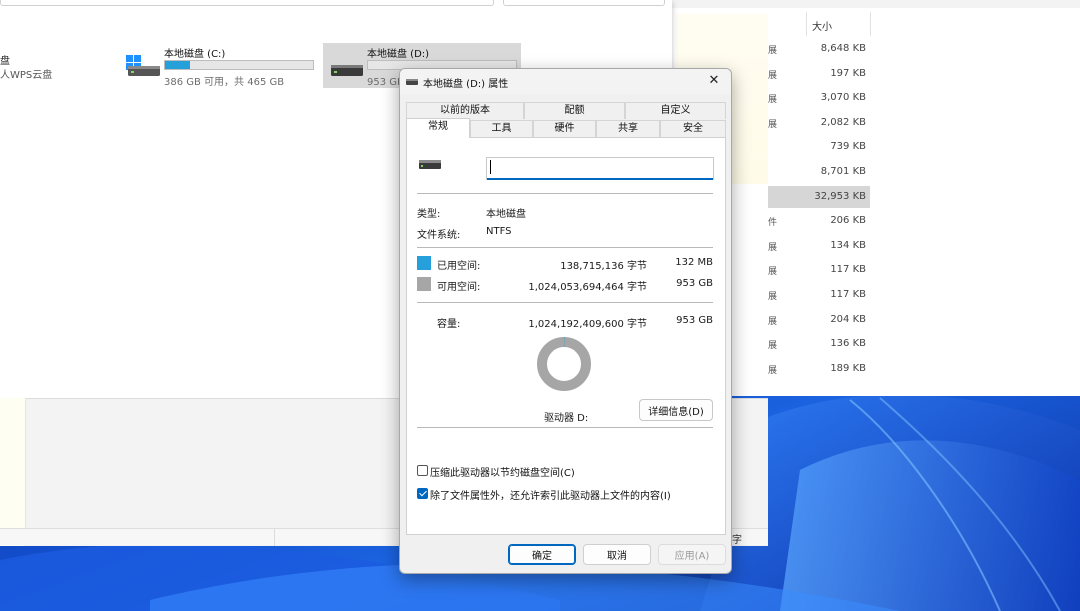  Describe the element at coordinates (694, 283) in the screenshot. I see `free-space-human: 953 GB` at that location.